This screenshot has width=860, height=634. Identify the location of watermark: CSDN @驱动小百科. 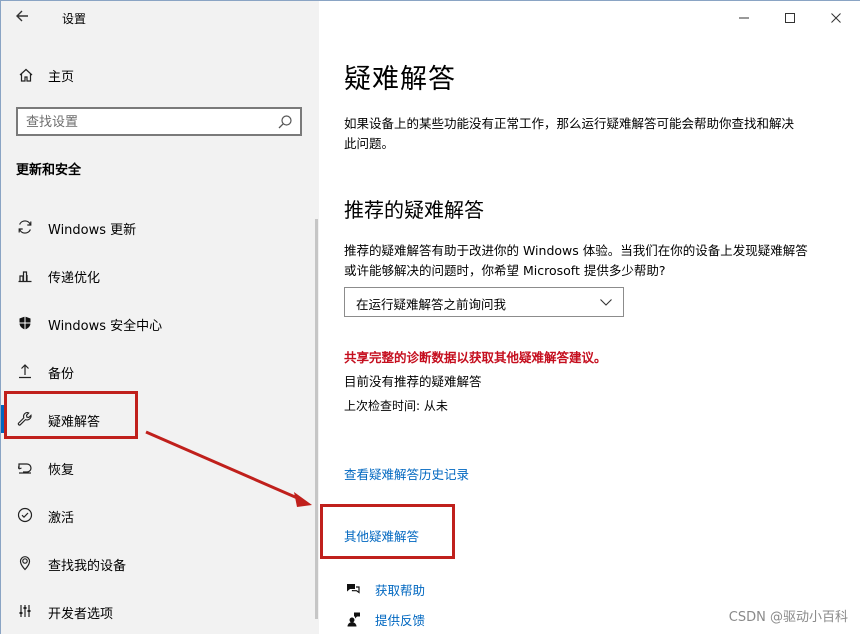
(788, 617).